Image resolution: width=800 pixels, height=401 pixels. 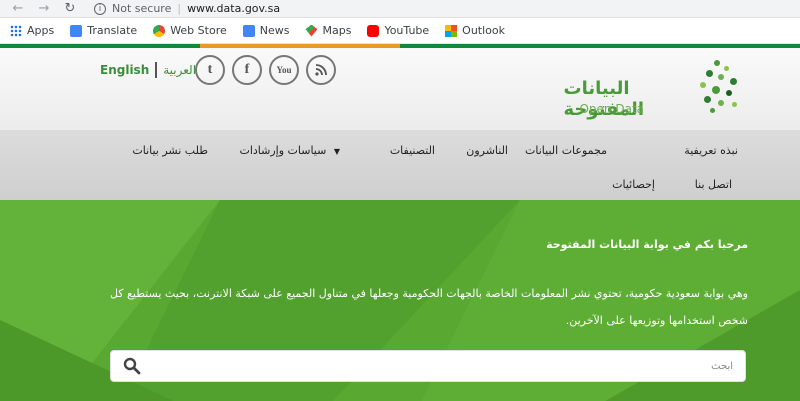 What do you see at coordinates (566, 150) in the screenshot?
I see `menu-item-datasets: مجموعات البيانات` at bounding box center [566, 150].